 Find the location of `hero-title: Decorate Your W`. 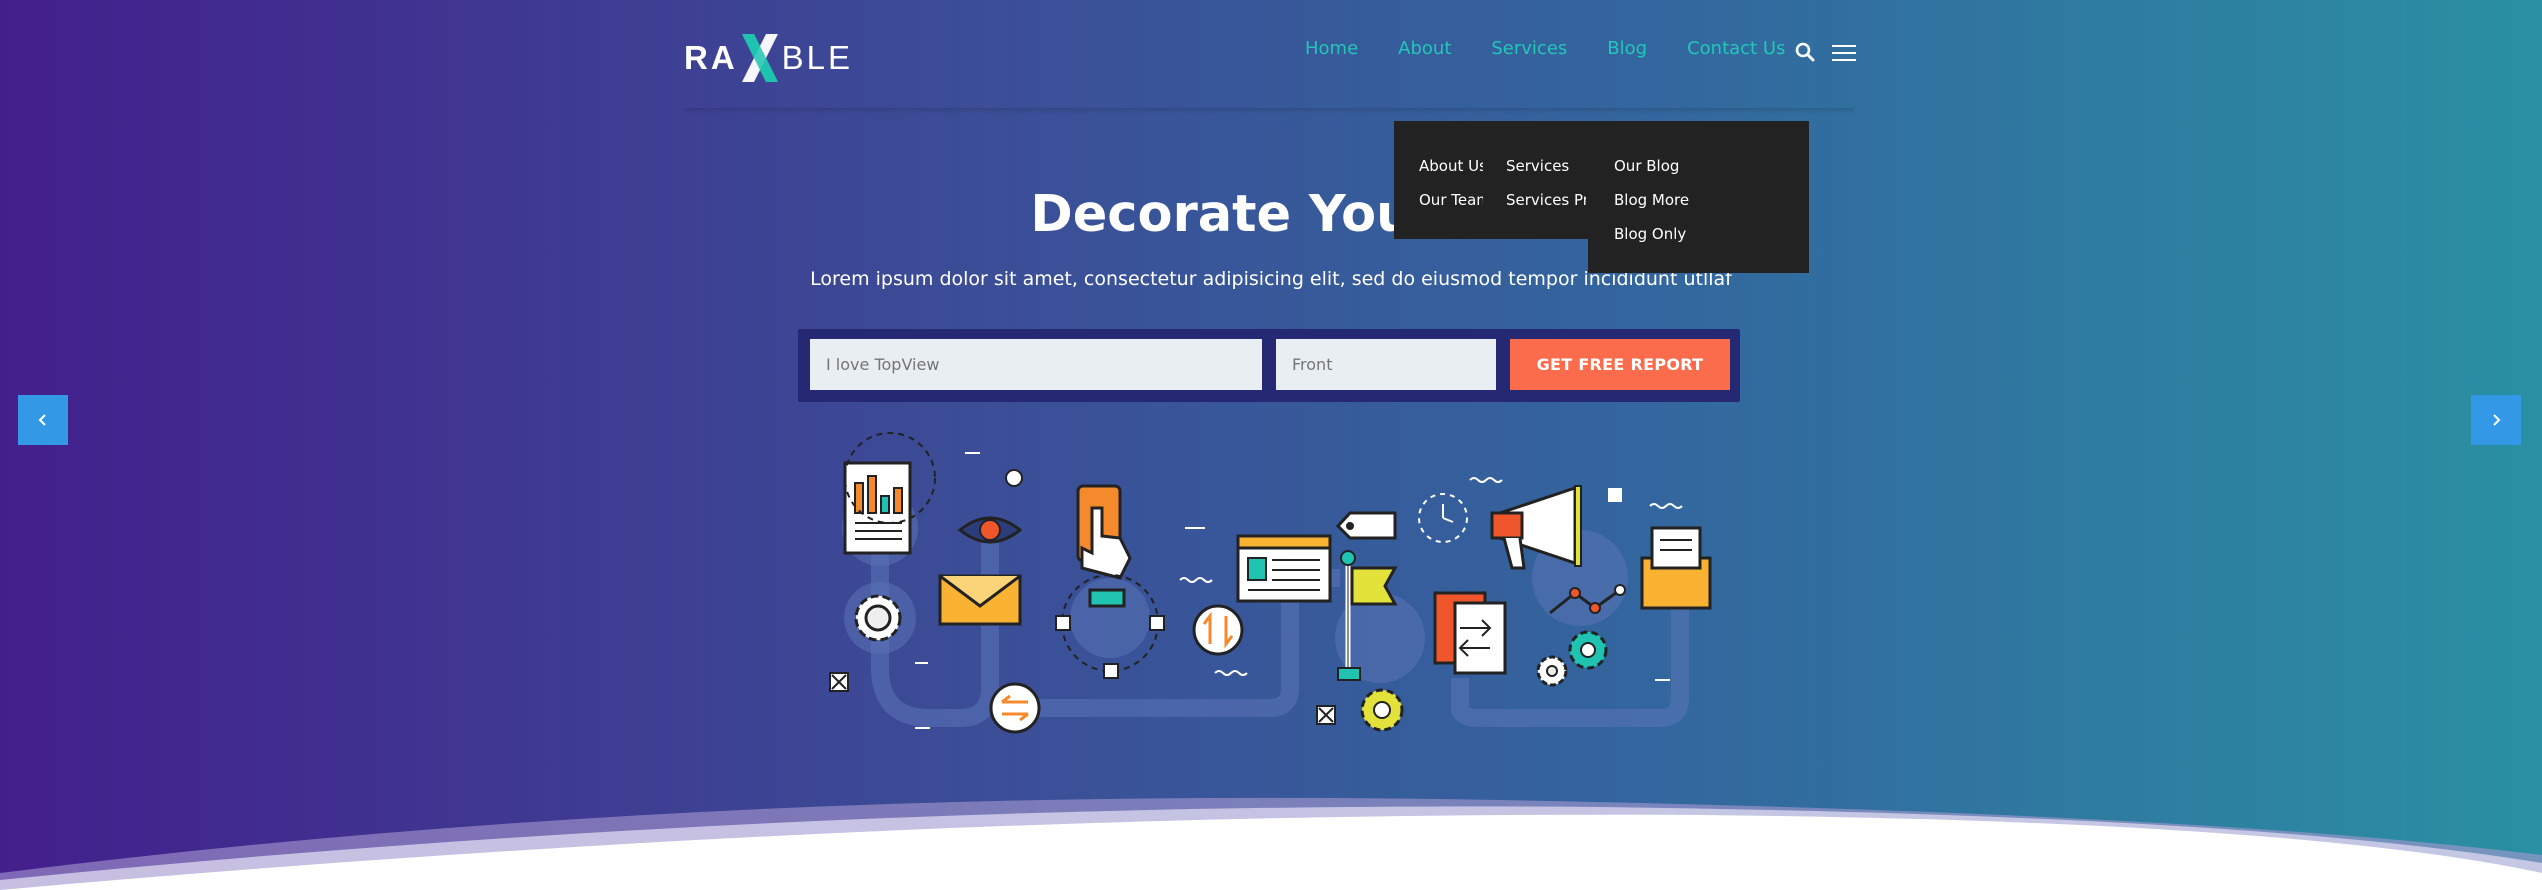

hero-title: Decorate Your W is located at coordinates (1271, 214).